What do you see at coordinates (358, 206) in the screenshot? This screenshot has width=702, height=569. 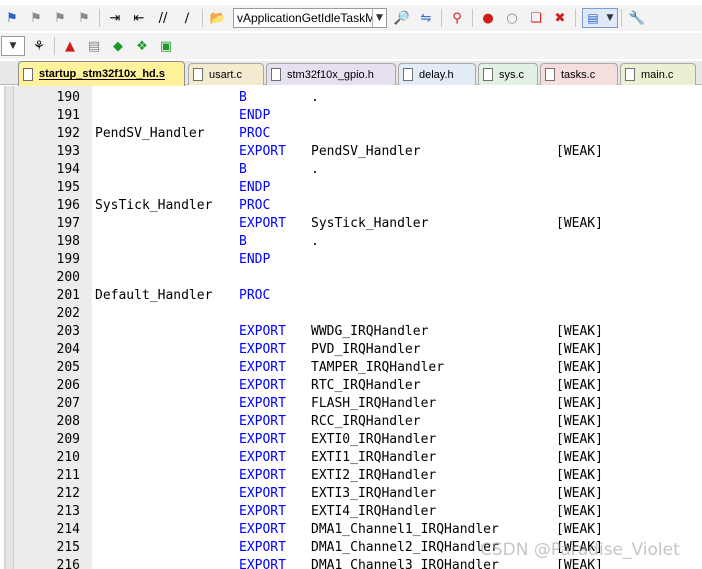 I see `code-line: 196 SysTick_Handler PROC` at bounding box center [358, 206].